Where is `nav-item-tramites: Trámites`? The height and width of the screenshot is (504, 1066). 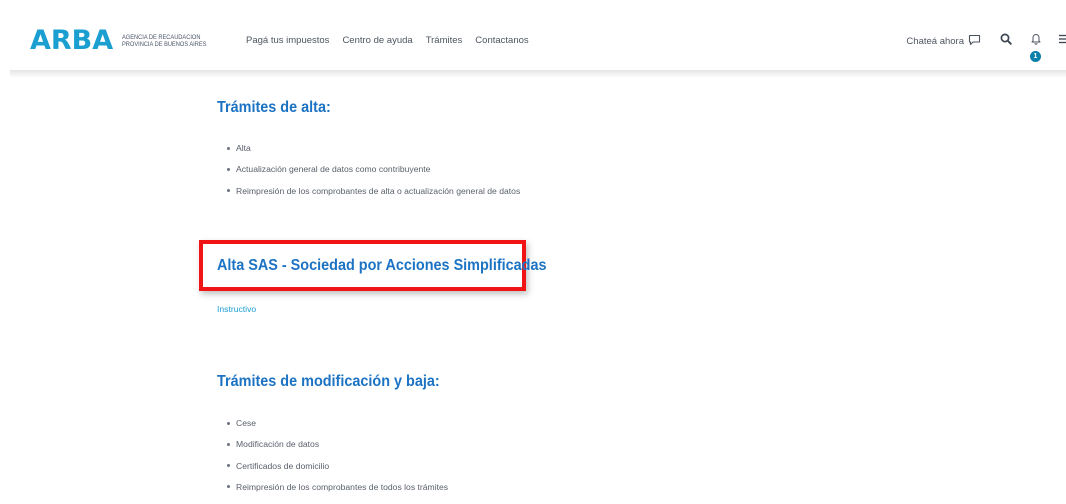
nav-item-tramites: Trámites is located at coordinates (444, 40).